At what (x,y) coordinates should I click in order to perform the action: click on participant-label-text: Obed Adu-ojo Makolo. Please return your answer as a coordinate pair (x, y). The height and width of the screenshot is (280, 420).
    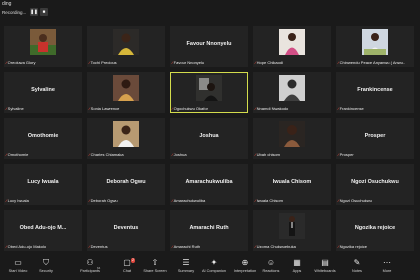
    Looking at the image, I should click on (27, 246).